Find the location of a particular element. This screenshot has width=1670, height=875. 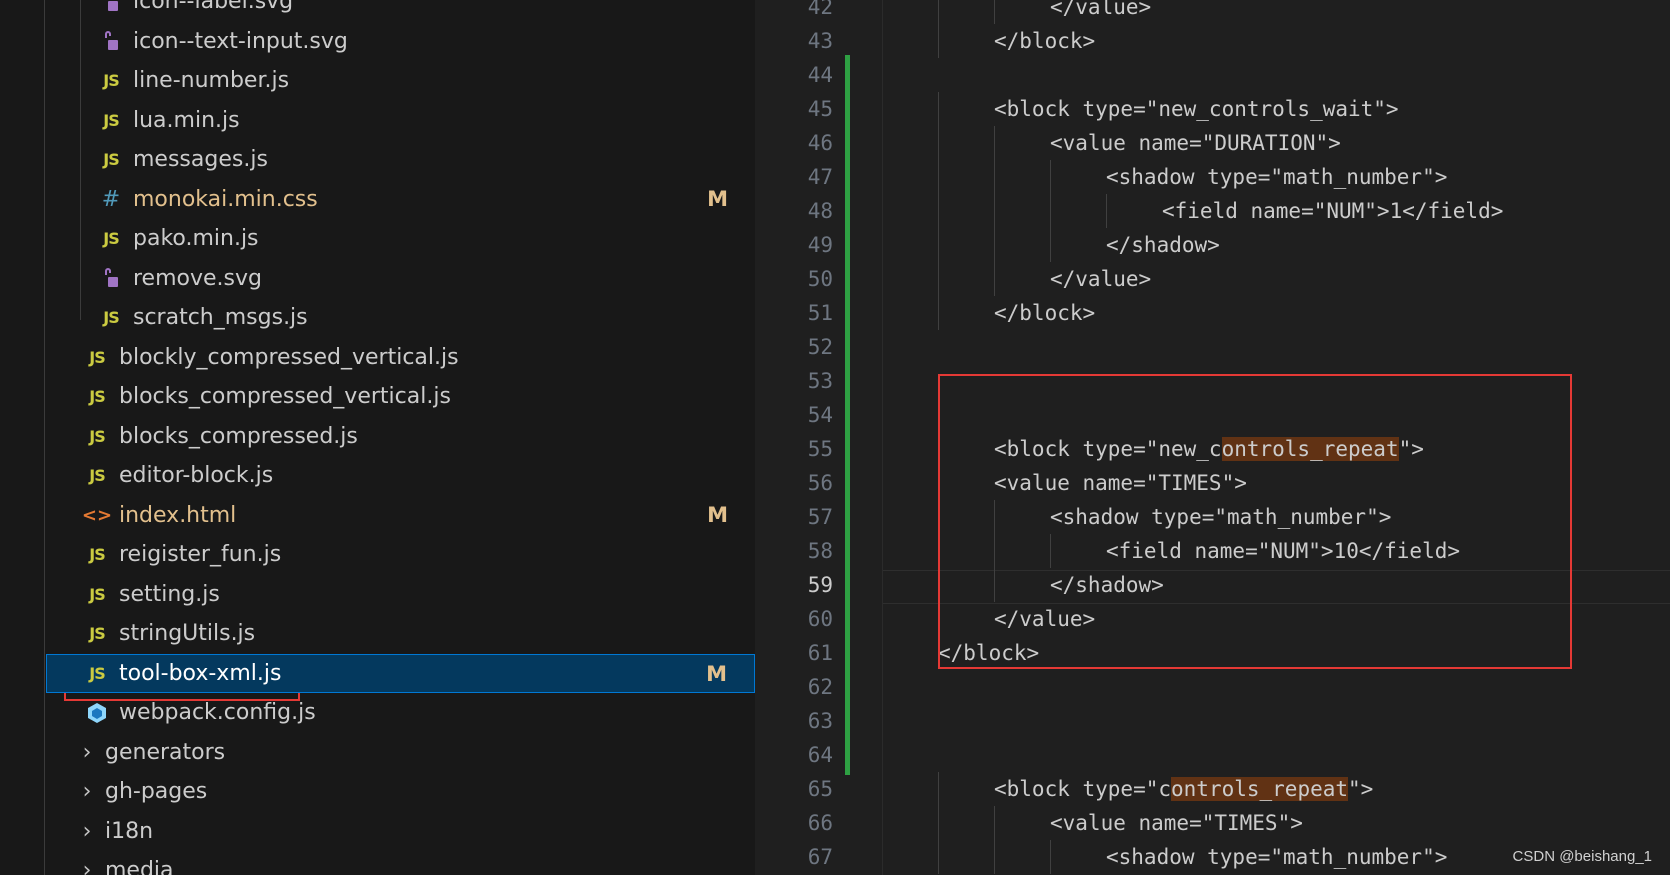

file-item: JS blocks_compressed_vertical.js is located at coordinates (377, 396).